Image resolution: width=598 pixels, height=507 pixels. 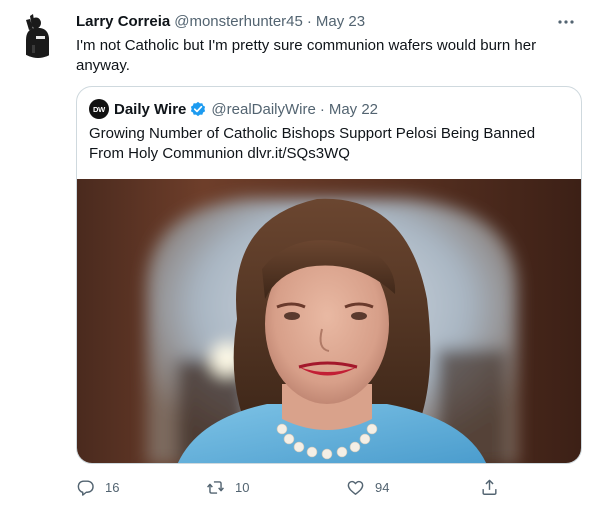 I want to click on reply-count: 16, so click(x=112, y=487).